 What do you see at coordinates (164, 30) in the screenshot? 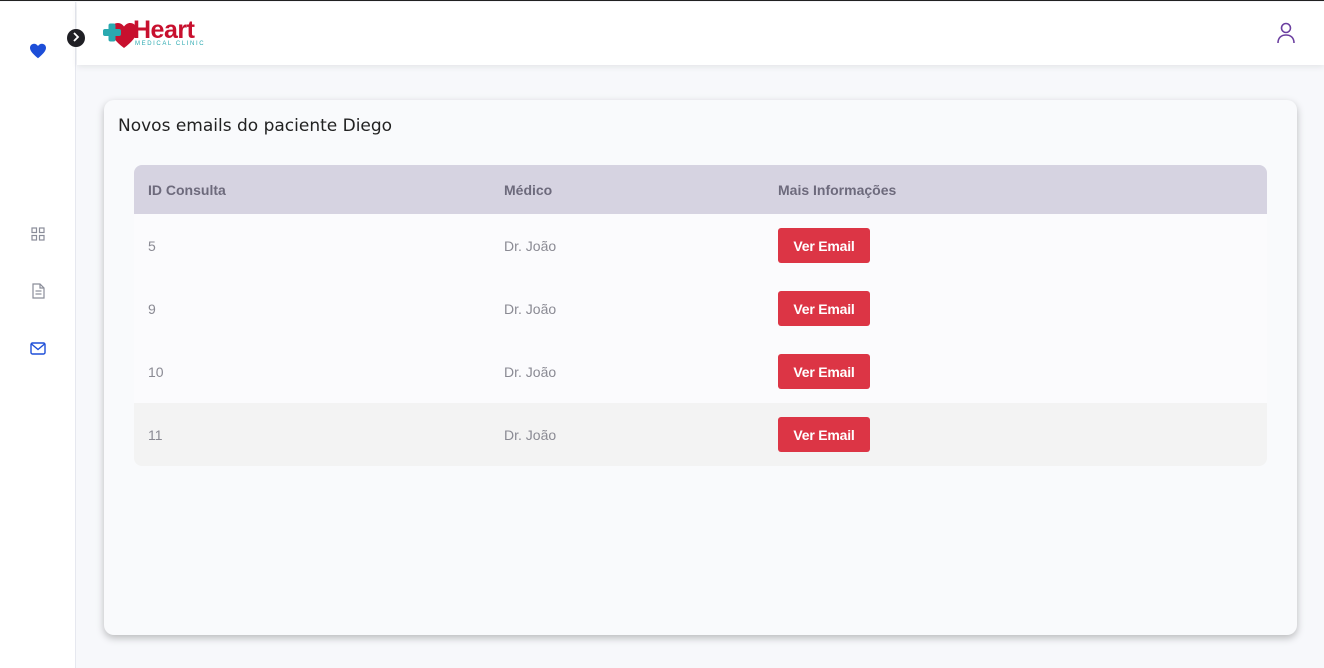
I see `brand-name: Heart` at bounding box center [164, 30].